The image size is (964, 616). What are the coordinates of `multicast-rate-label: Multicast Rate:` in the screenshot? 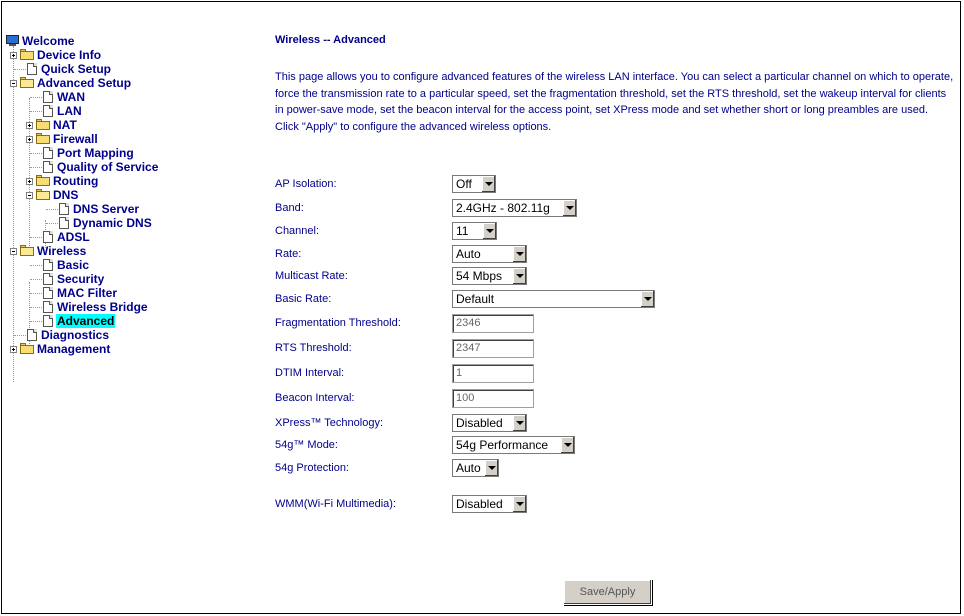 It's located at (311, 276).